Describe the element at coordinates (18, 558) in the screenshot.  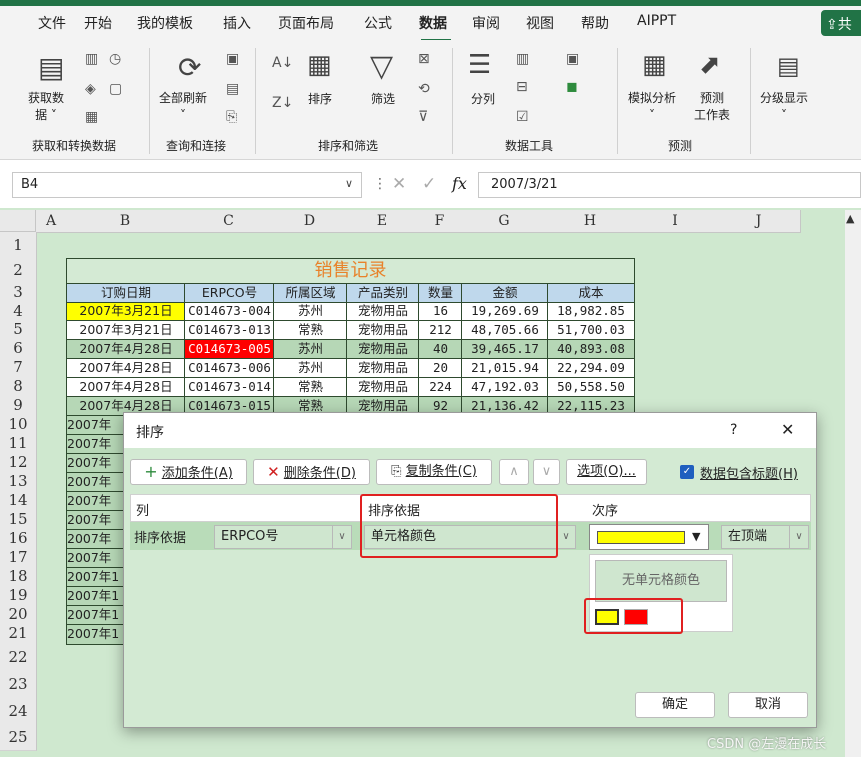
I see `row-header-17: 17` at that location.